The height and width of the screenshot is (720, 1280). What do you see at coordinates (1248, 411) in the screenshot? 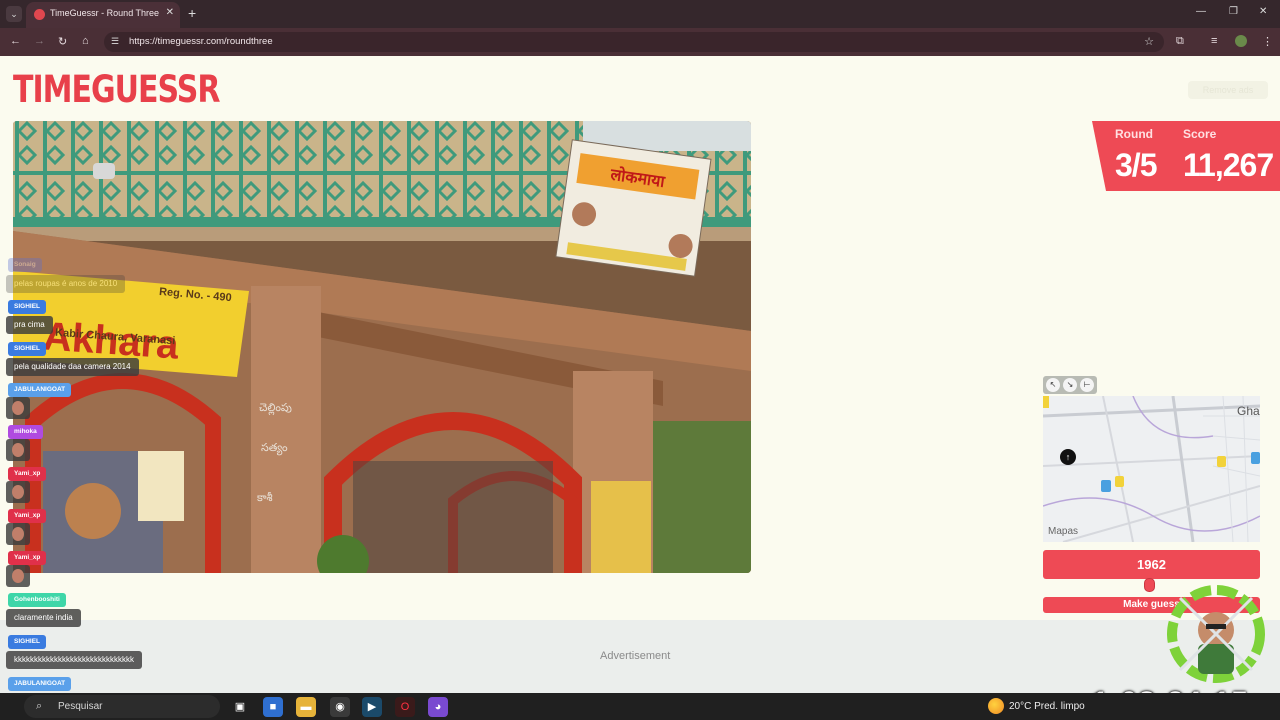
I see `map-place-label: Gha` at bounding box center [1248, 411].